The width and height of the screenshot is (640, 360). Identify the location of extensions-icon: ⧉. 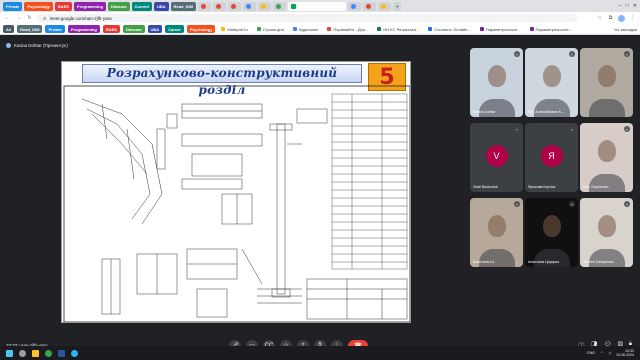
(610, 18).